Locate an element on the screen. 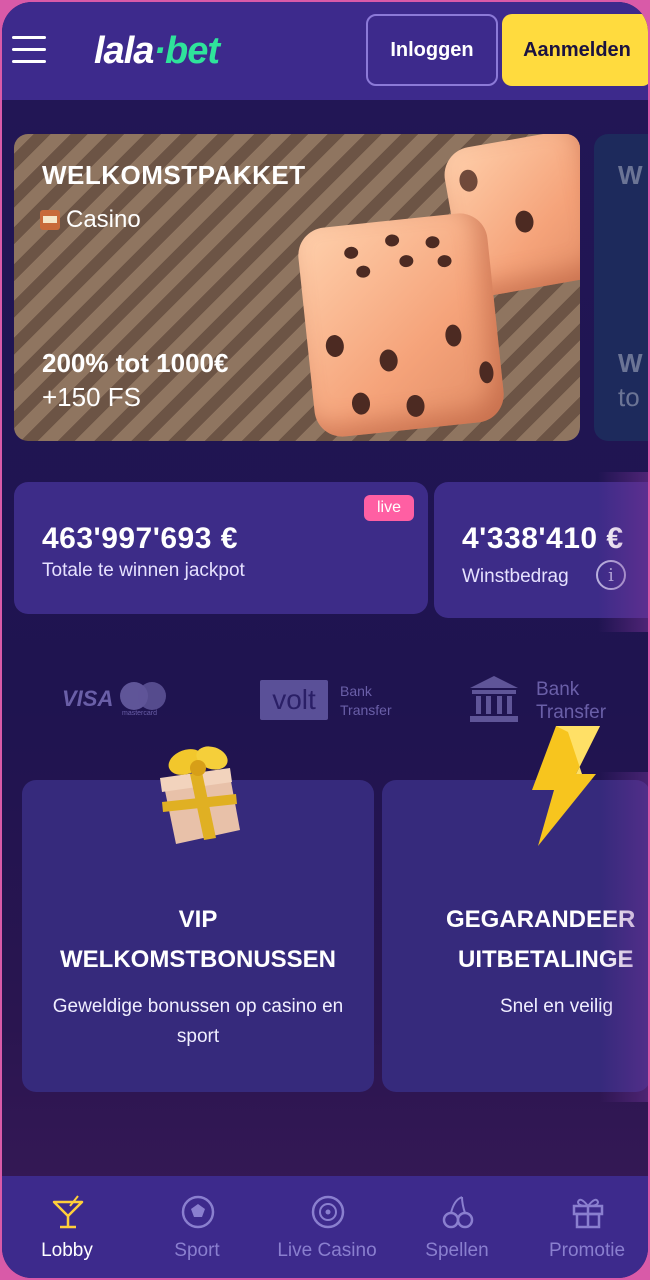 The width and height of the screenshot is (650, 1280). bank-transfer-small-line1: Bank is located at coordinates (356, 691).